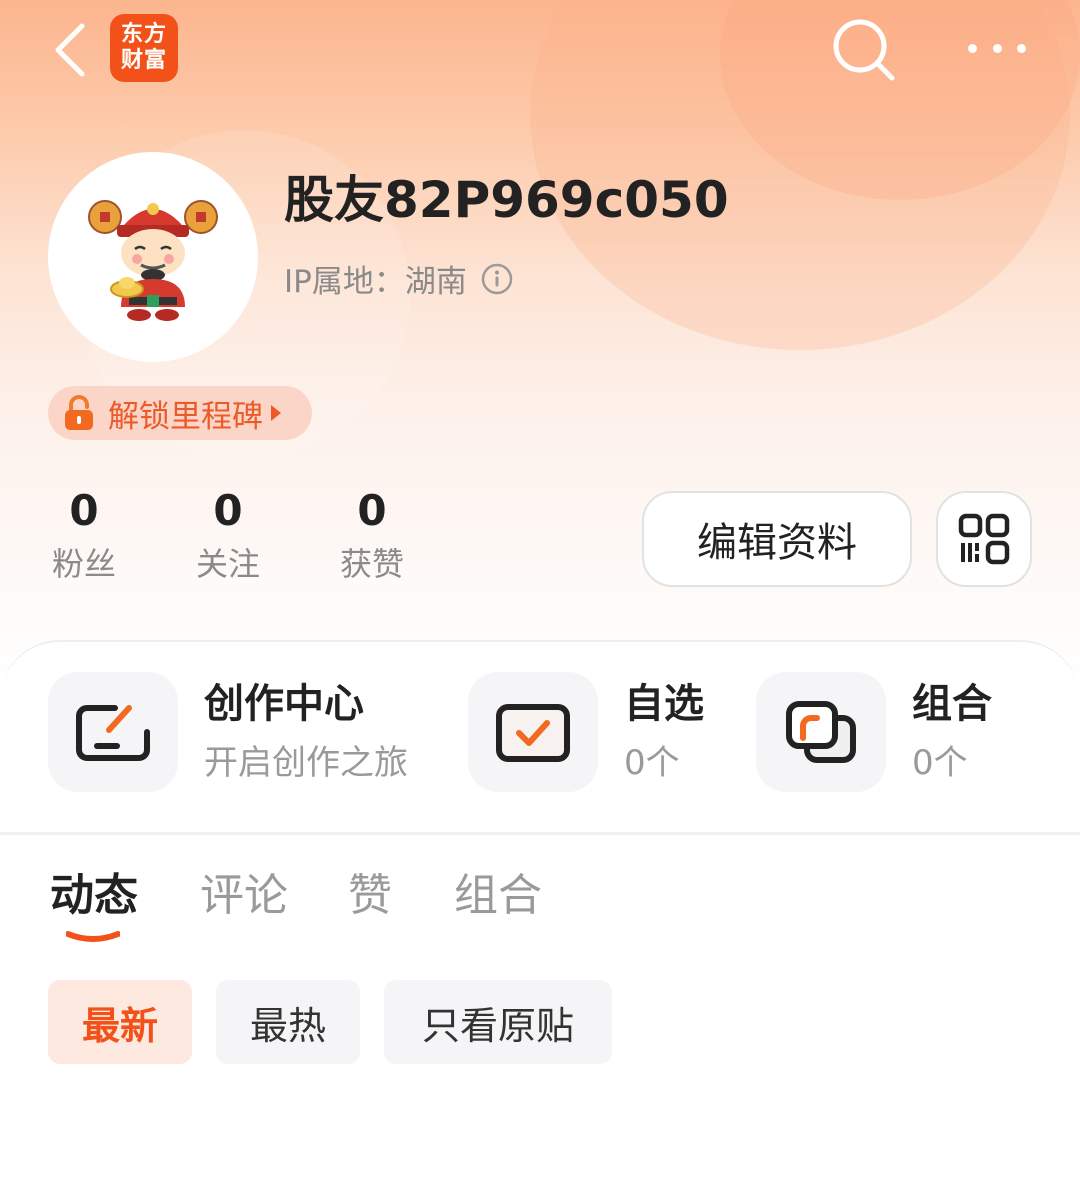 This screenshot has width=1080, height=1200. I want to click on username: 股友82P969c050, so click(506, 200).